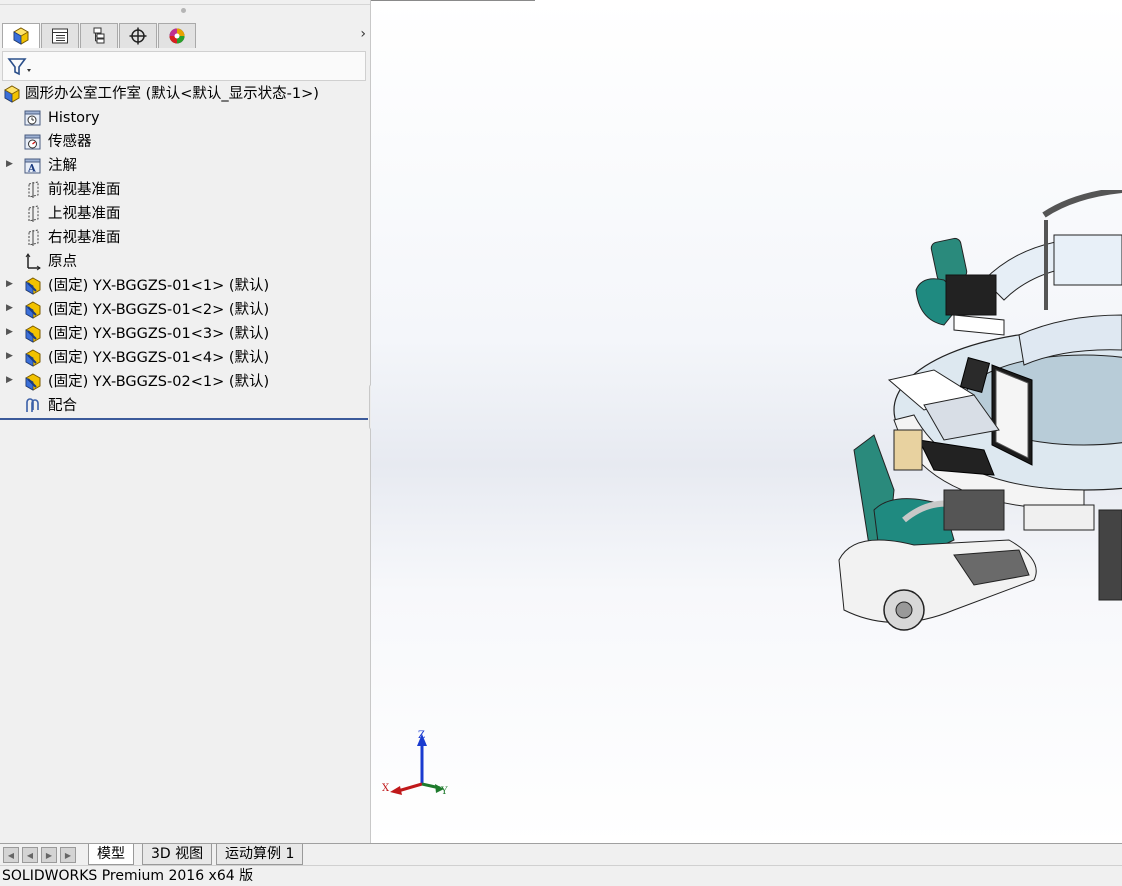 The height and width of the screenshot is (886, 1122). I want to click on tree-item-label: (固定) YX-BGGZS-01<1> (默认), so click(159, 286).